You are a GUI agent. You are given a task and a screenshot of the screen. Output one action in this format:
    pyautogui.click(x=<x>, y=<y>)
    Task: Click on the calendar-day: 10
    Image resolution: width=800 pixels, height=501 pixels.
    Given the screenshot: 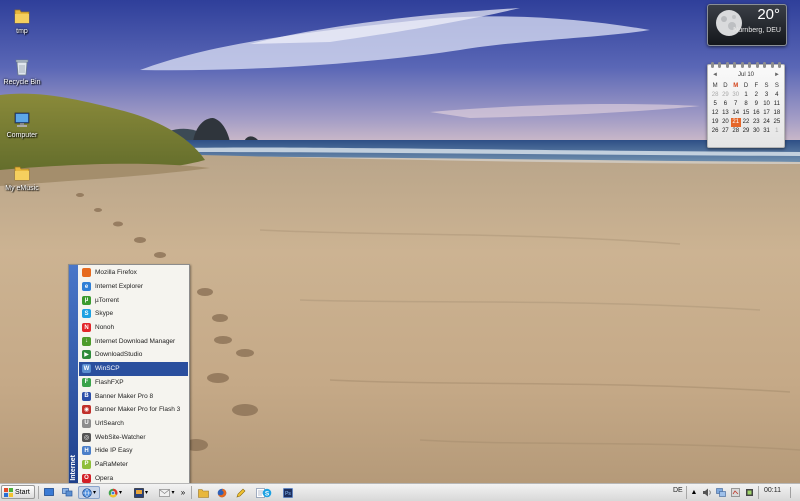 What is the action you would take?
    pyautogui.click(x=766, y=104)
    